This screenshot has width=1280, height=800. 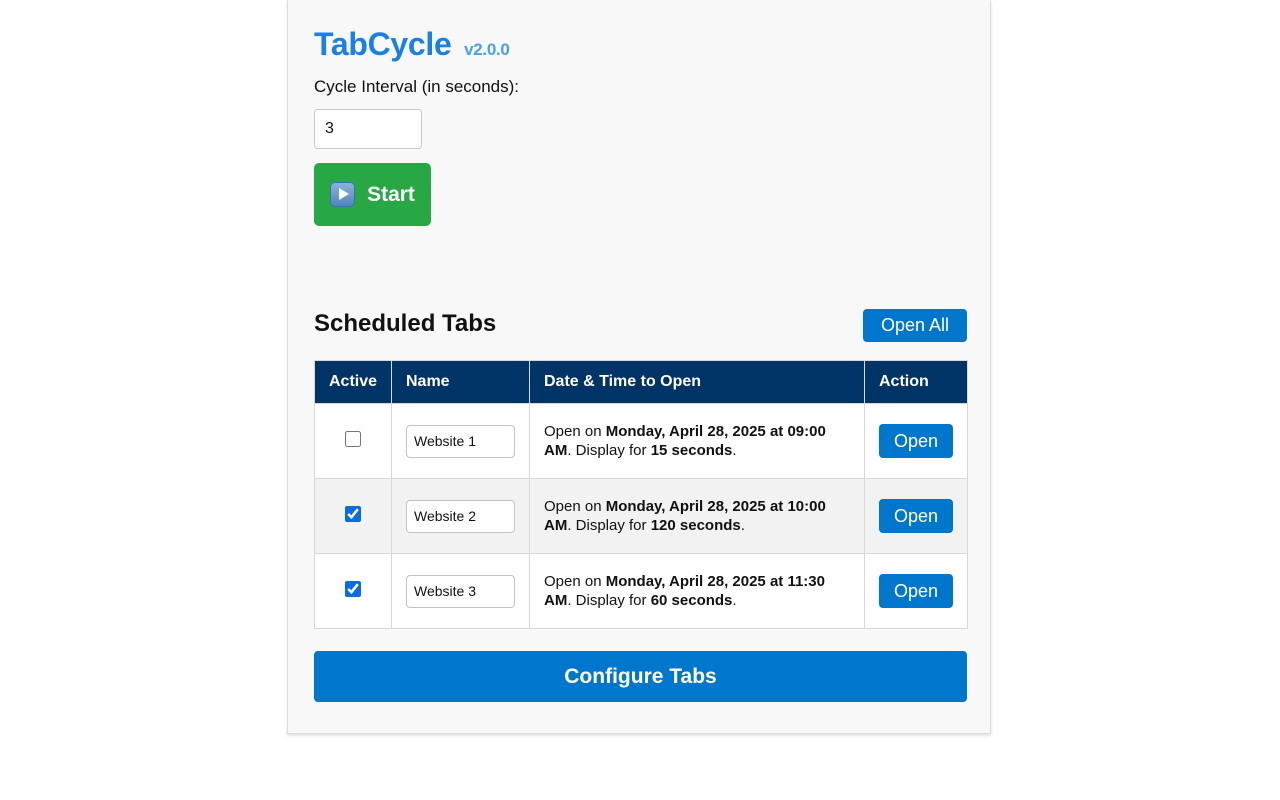 What do you see at coordinates (391, 194) in the screenshot?
I see `start-button-label: Start` at bounding box center [391, 194].